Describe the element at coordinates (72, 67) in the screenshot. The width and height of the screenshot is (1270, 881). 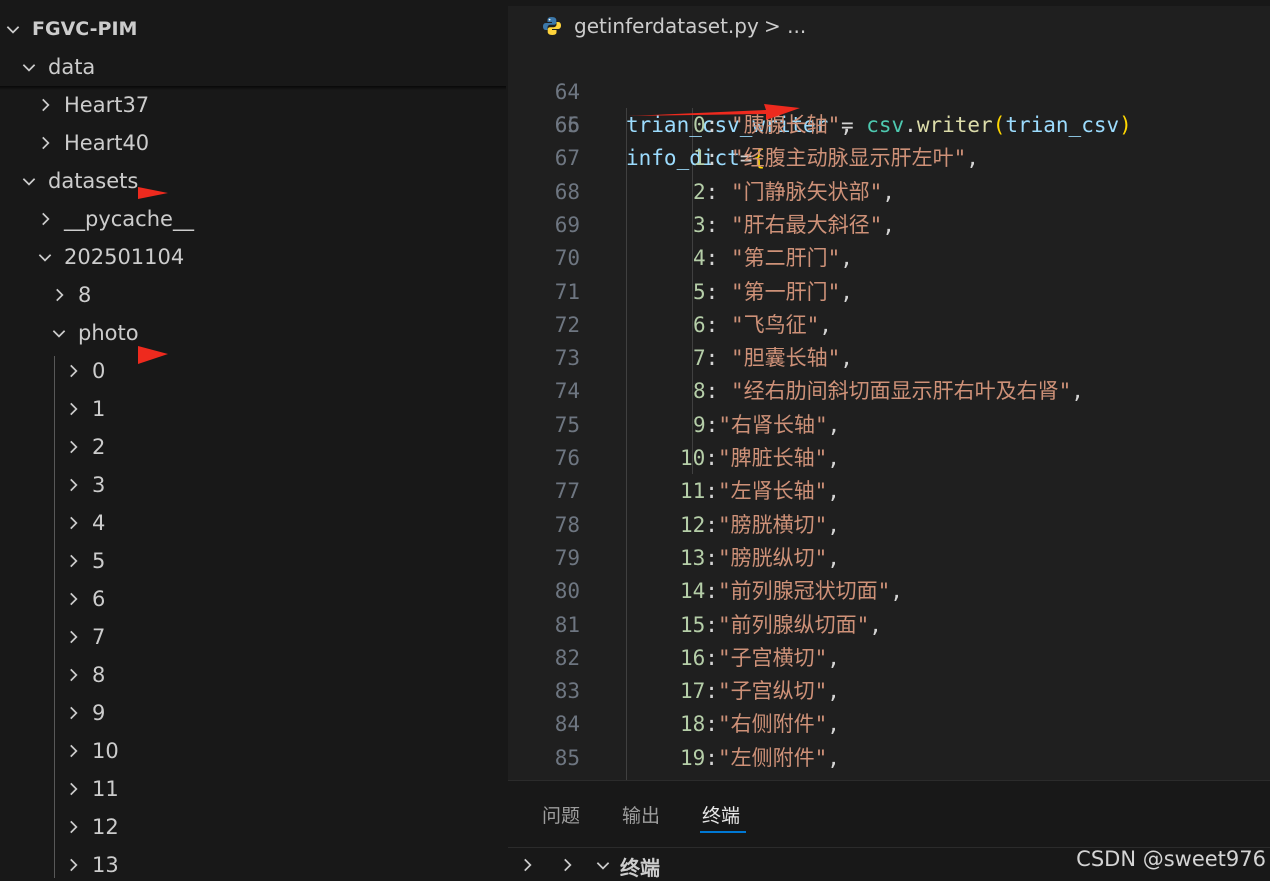
I see `tree-item-label: data` at that location.